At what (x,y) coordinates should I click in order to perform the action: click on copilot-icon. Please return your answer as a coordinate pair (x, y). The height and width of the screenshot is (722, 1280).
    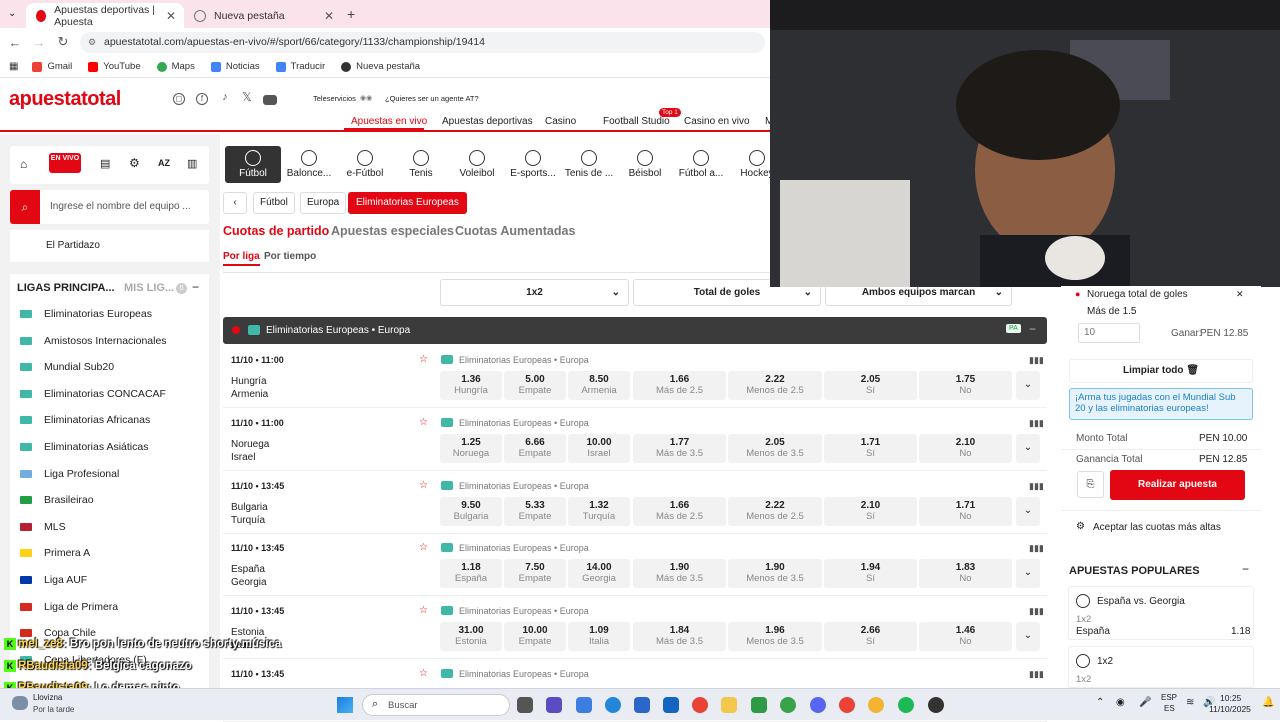
    Looking at the image, I should click on (584, 705).